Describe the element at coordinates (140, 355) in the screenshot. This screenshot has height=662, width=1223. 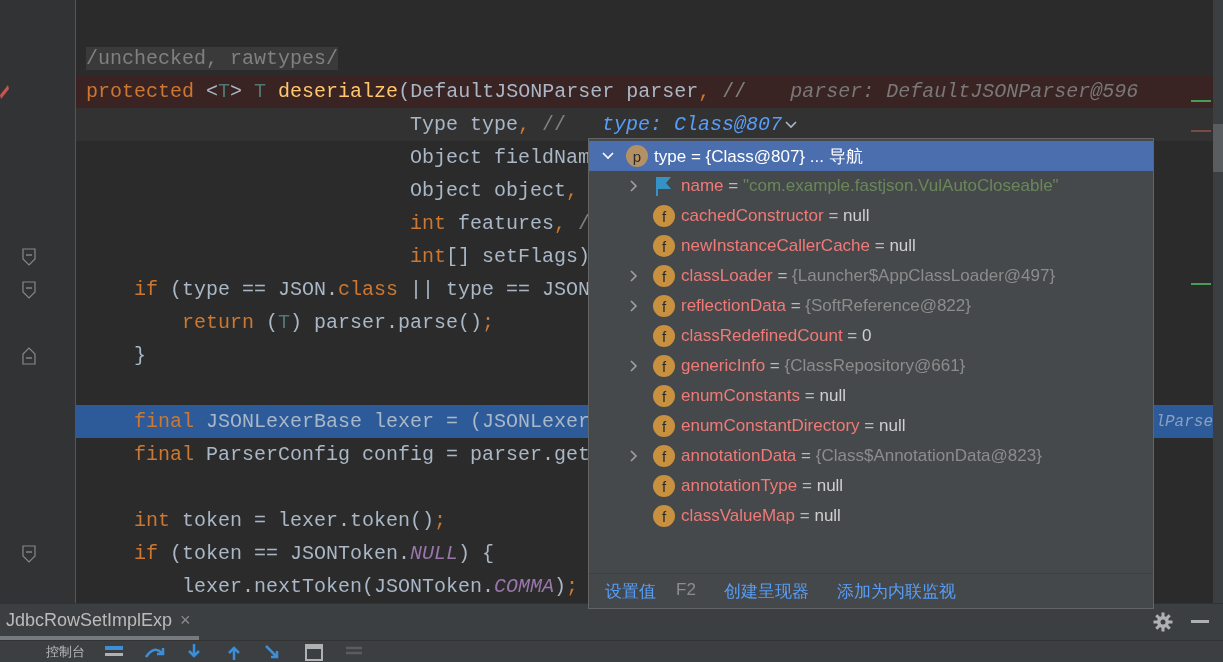
I see `code-line: }` at that location.